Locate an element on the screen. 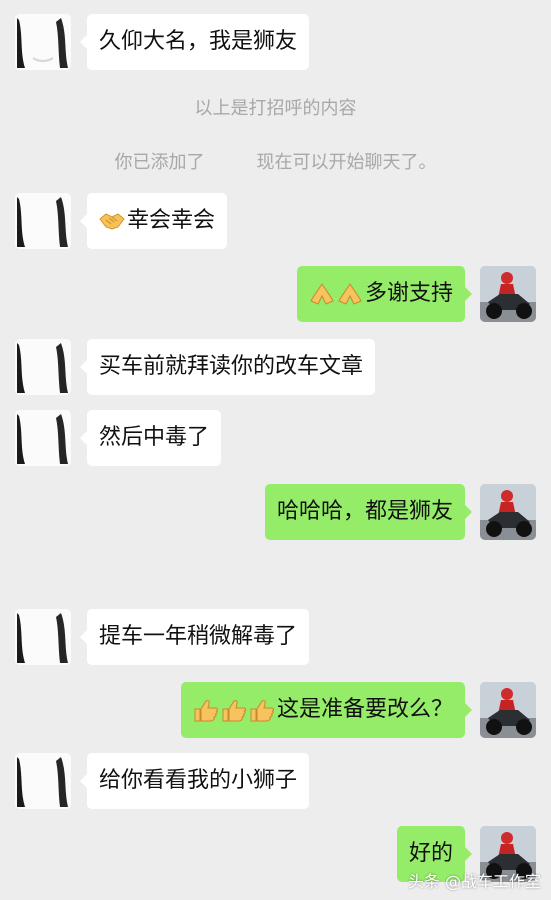 This screenshot has width=551, height=900. system-notice-added: 你已添加了 现在可以开始聊天了。 is located at coordinates (275, 161).